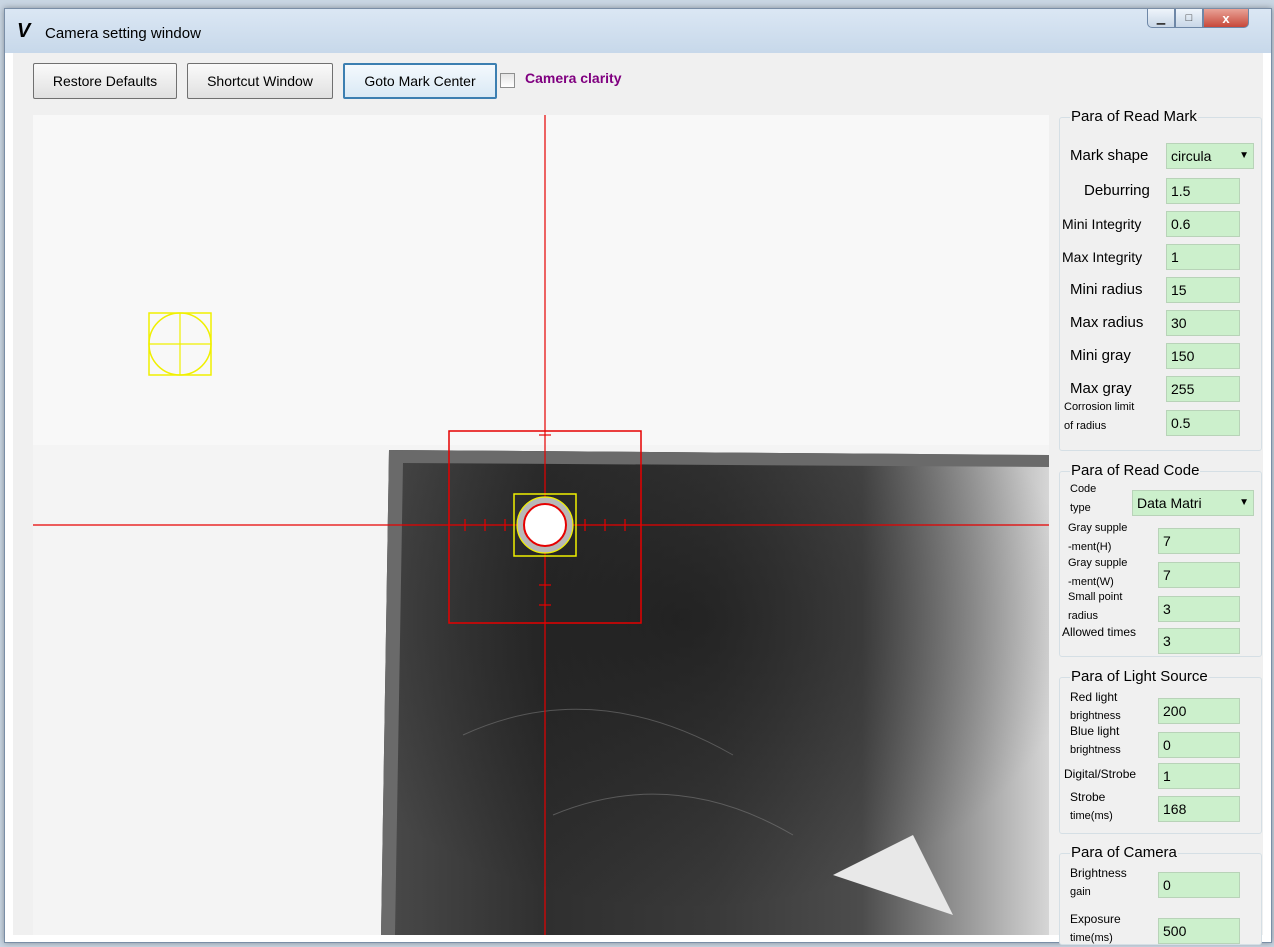 The width and height of the screenshot is (1274, 947). I want to click on corrosion-label-line1: Corrosion limit, so click(1099, 407).